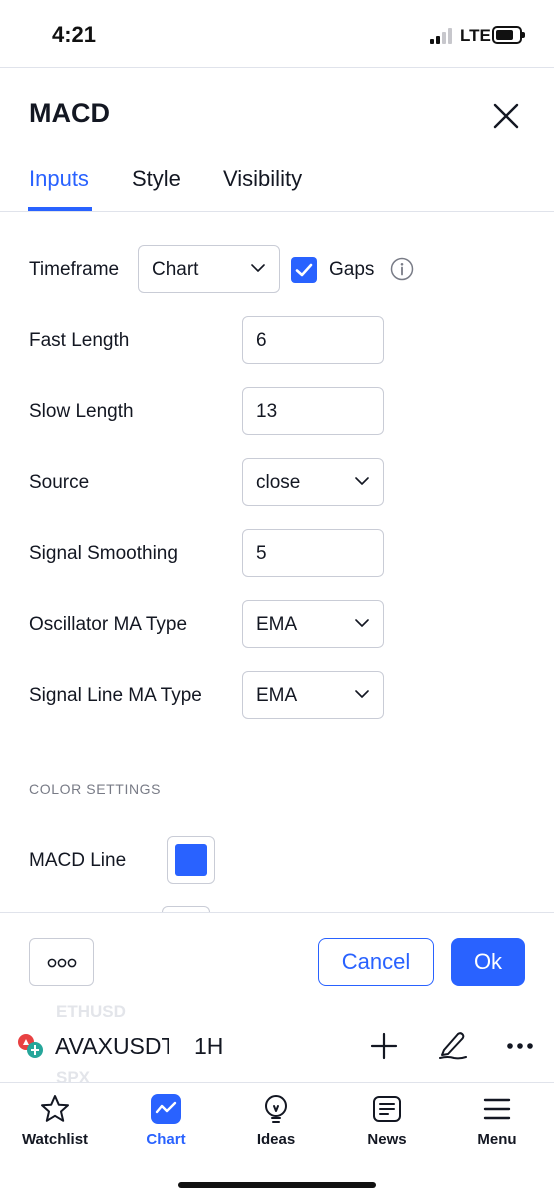 This screenshot has width=554, height=1200. Describe the element at coordinates (59, 482) in the screenshot. I see `source-label: Source` at that location.